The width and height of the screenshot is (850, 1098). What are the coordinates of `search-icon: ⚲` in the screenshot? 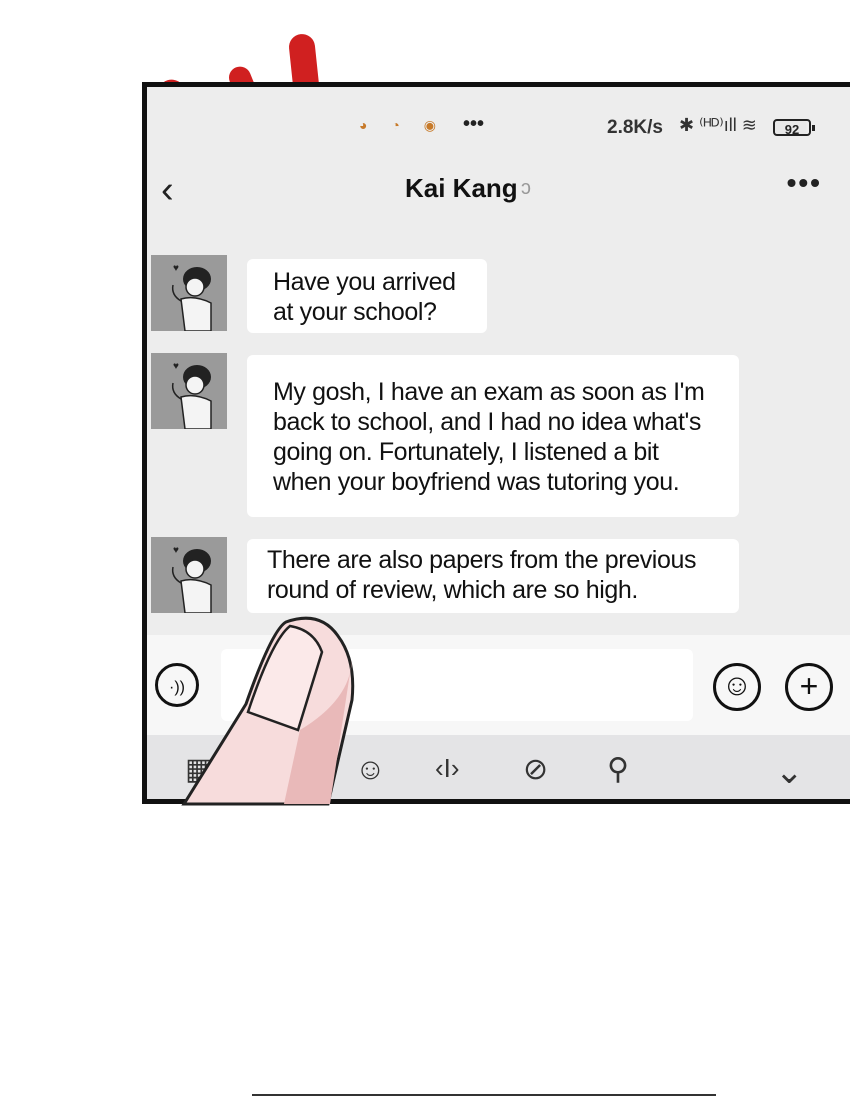 It's located at (618, 770).